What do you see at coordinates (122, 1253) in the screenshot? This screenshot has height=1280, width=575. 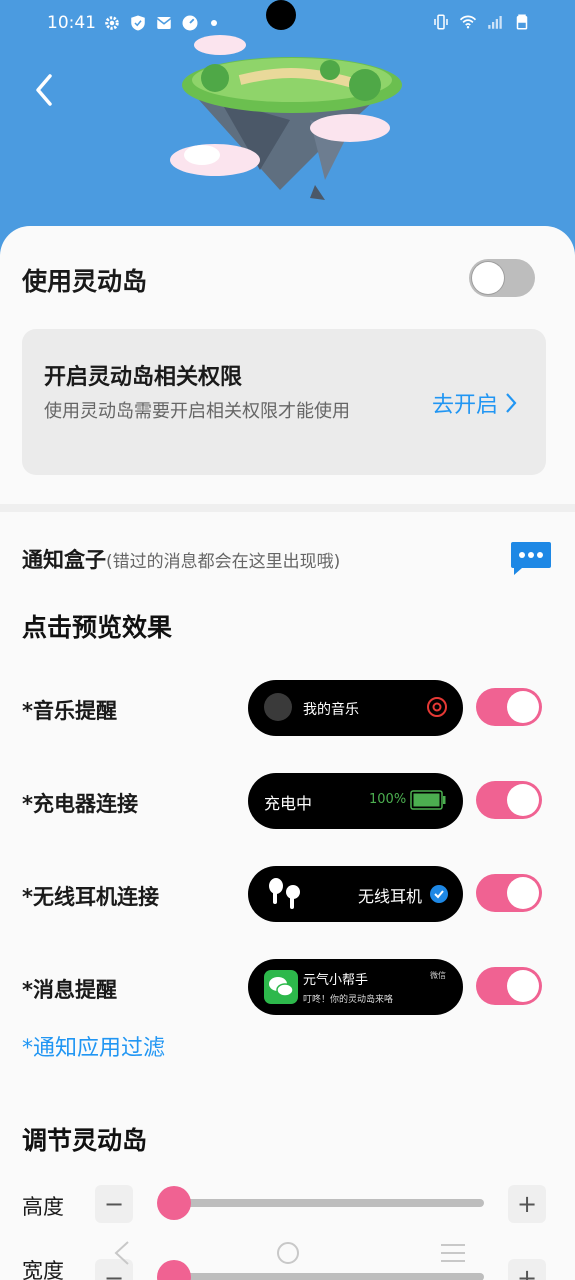 I see `nav-back-icon` at bounding box center [122, 1253].